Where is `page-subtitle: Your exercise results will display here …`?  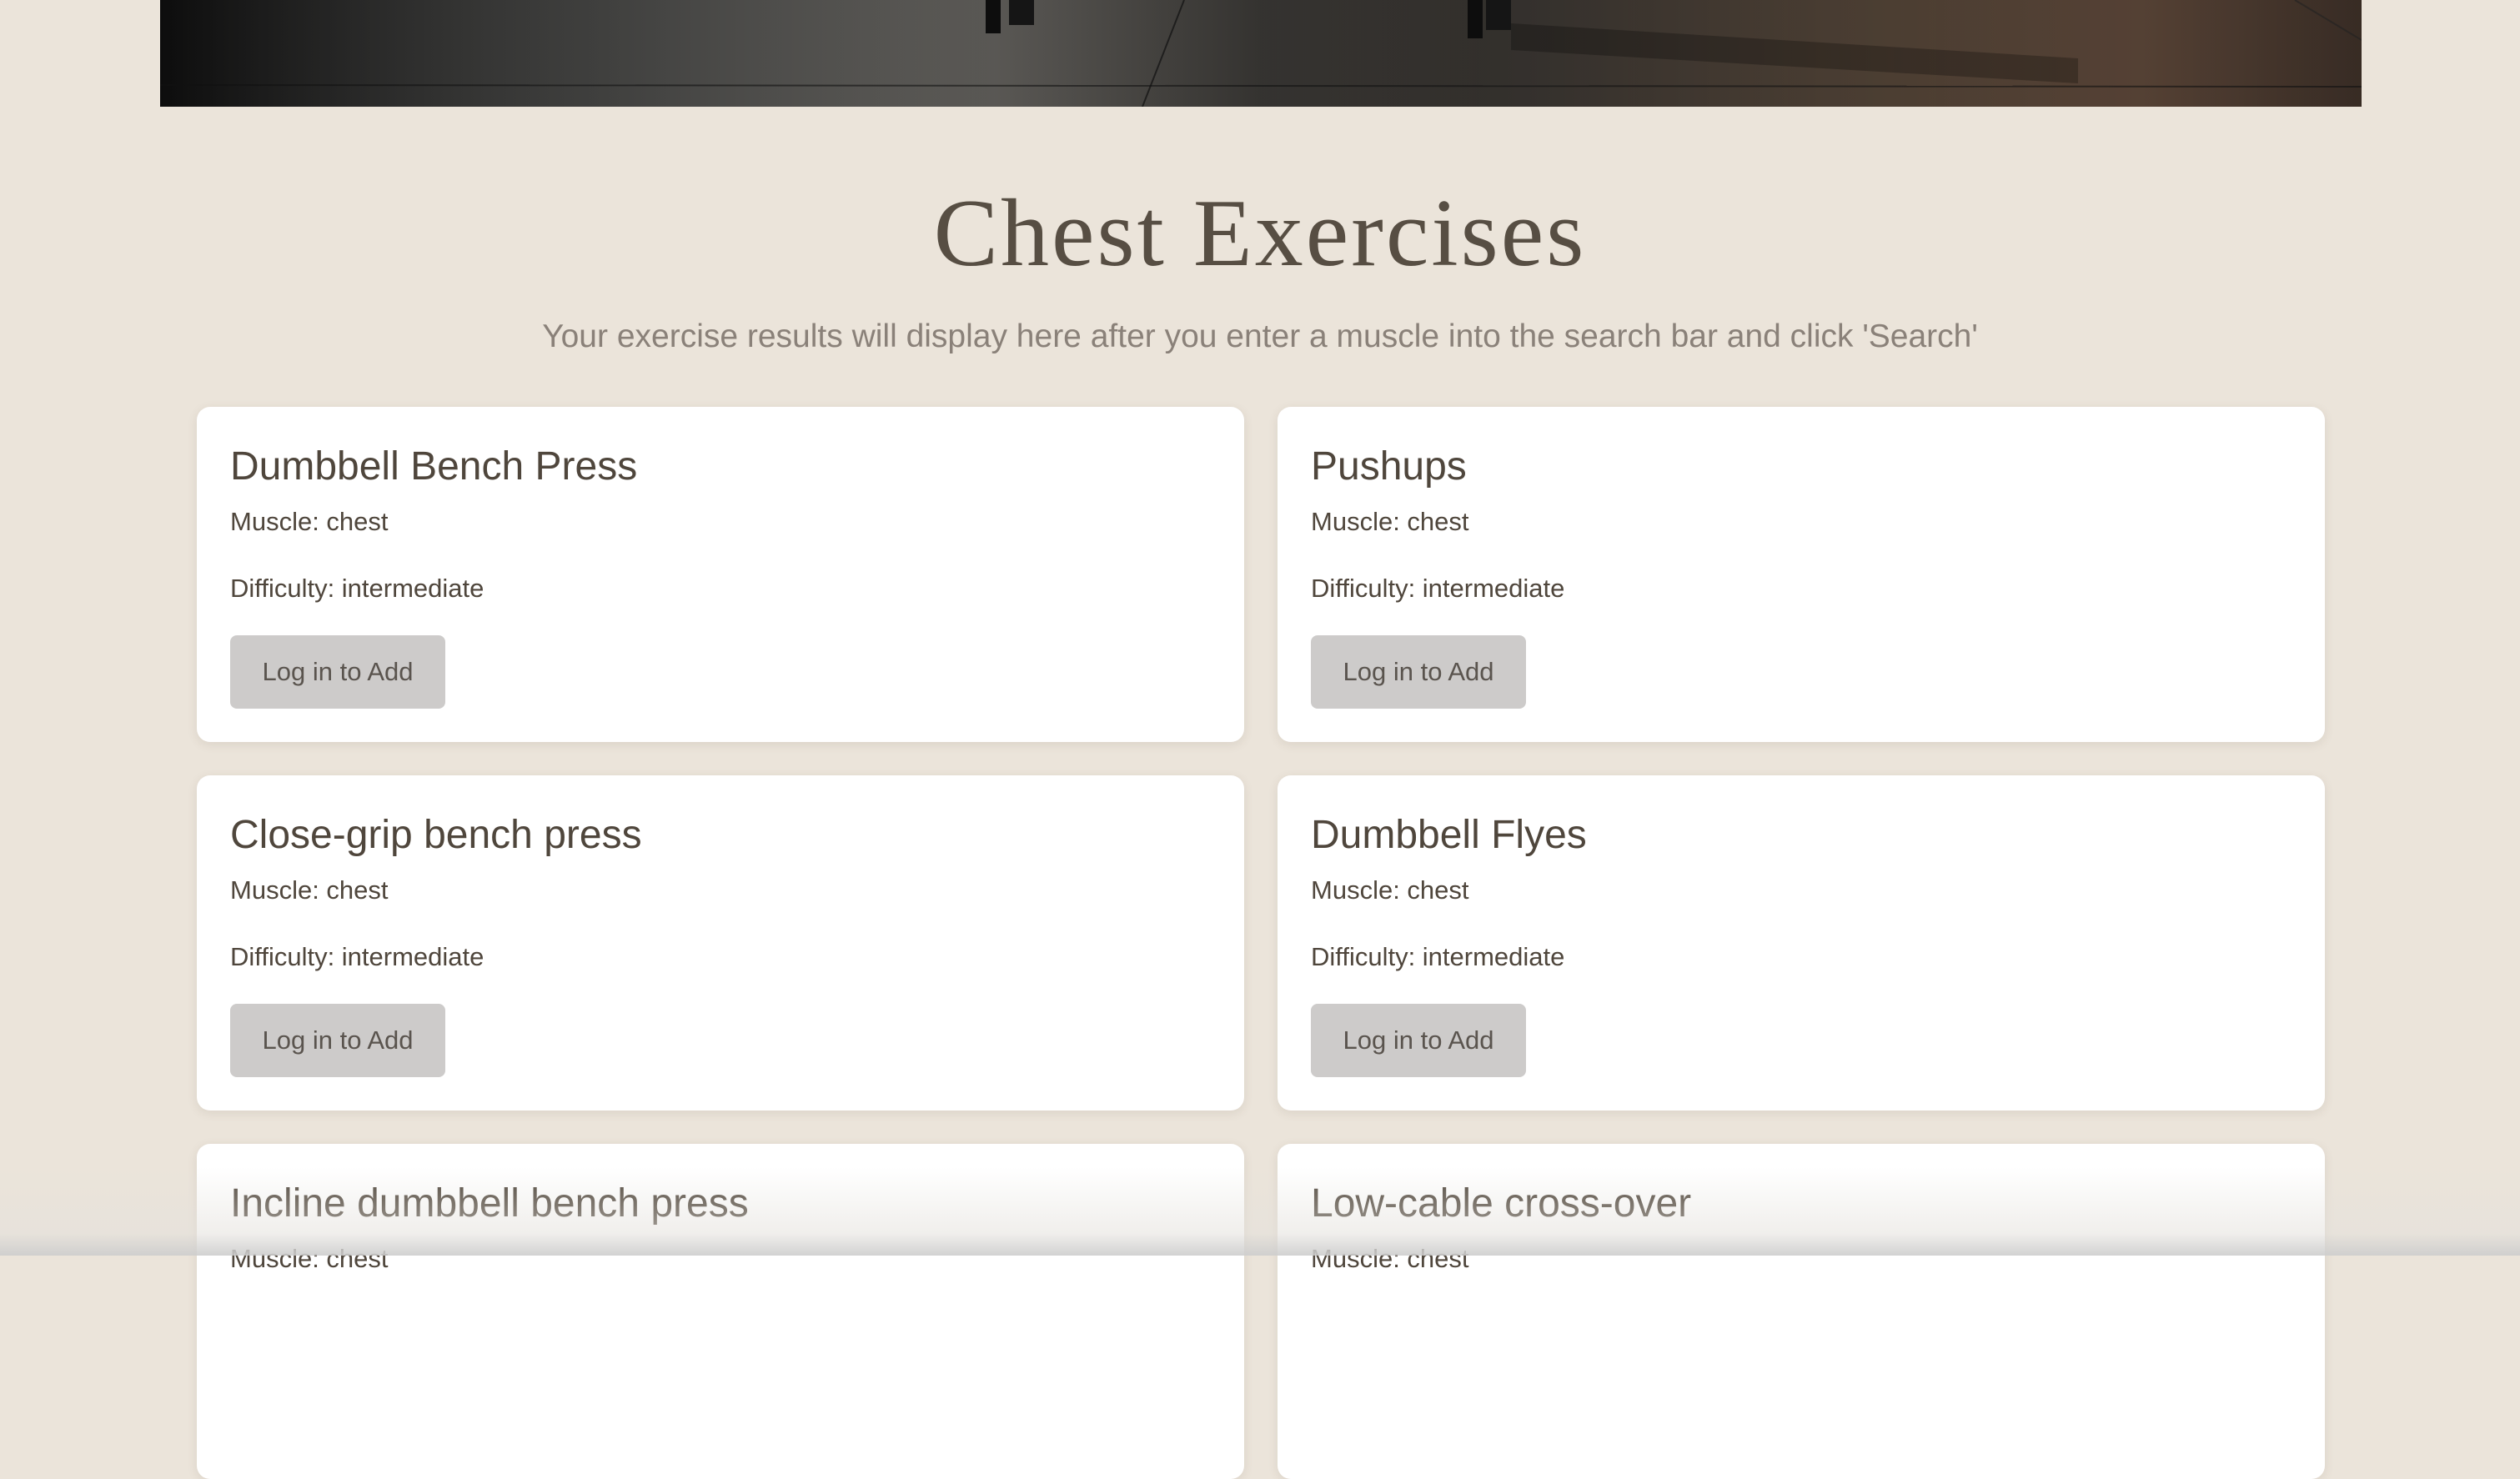
page-subtitle: Your exercise results will display here … is located at coordinates (1260, 336).